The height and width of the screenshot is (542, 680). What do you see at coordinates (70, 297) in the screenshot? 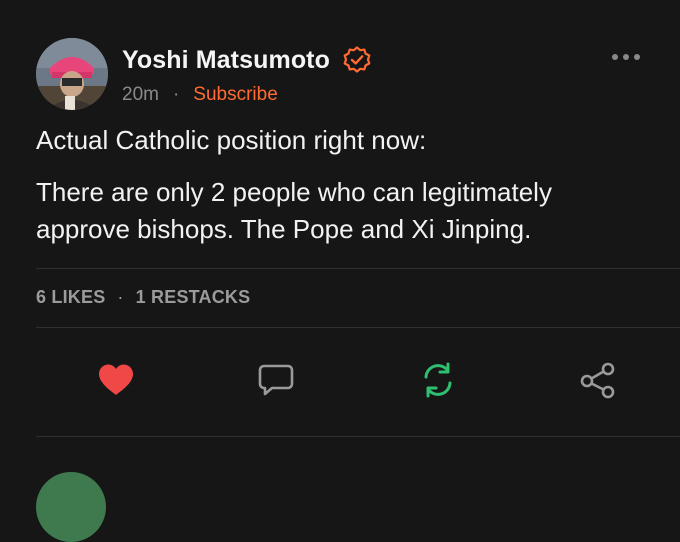
I see `likes-count: 6 LIKES` at bounding box center [70, 297].